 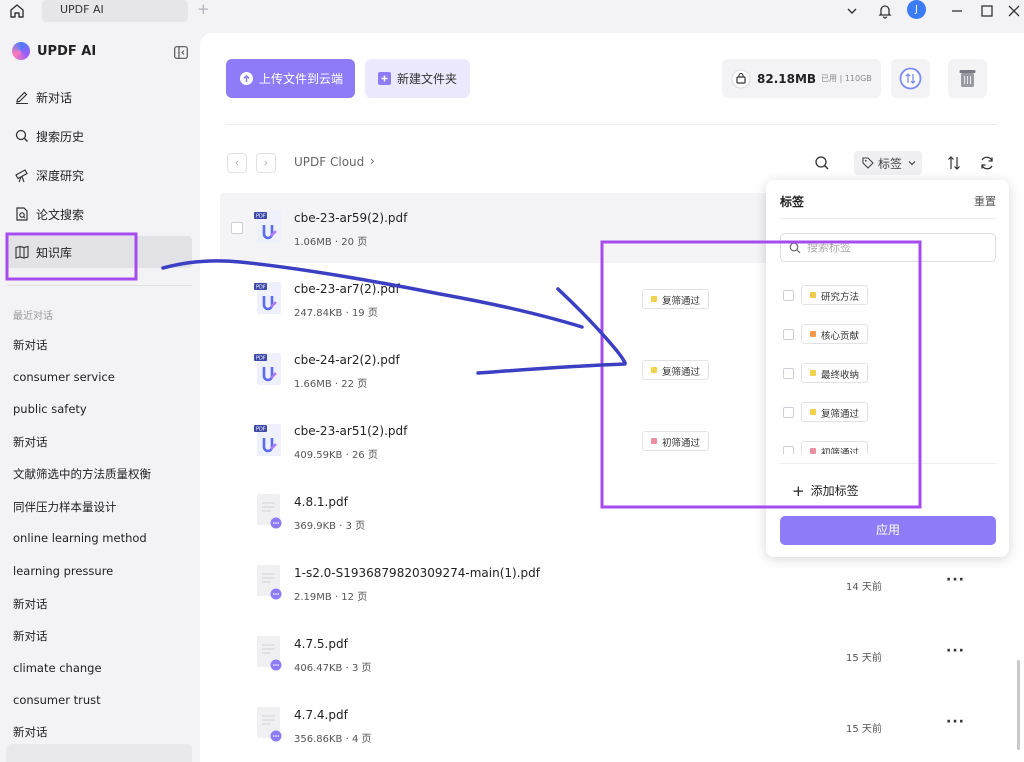 What do you see at coordinates (80, 538) in the screenshot?
I see `recent-chat-item: online learning method` at bounding box center [80, 538].